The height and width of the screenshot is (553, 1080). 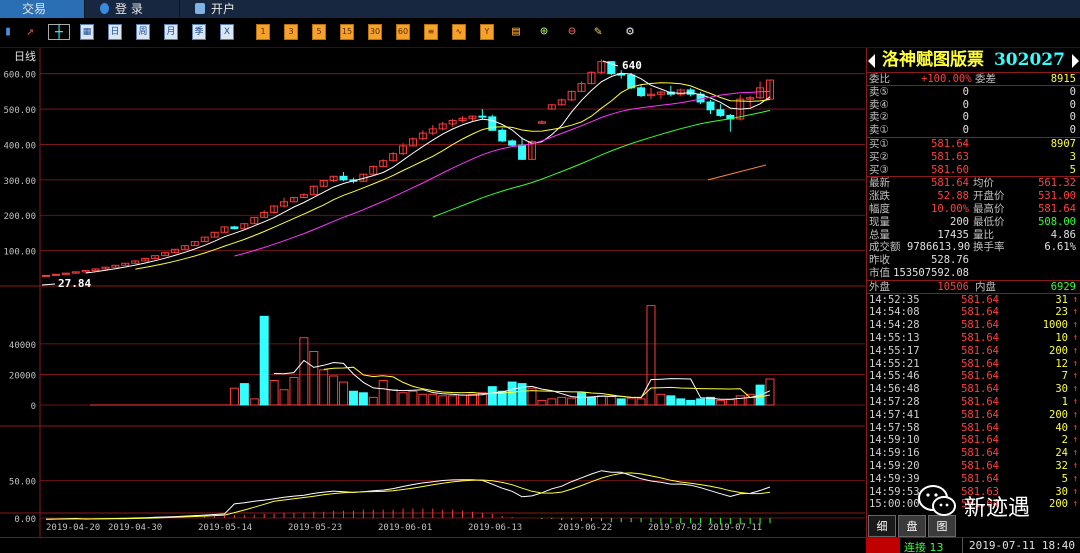 What do you see at coordinates (547, 382) in the screenshot?
I see `volume-ma10-line` at bounding box center [547, 382].